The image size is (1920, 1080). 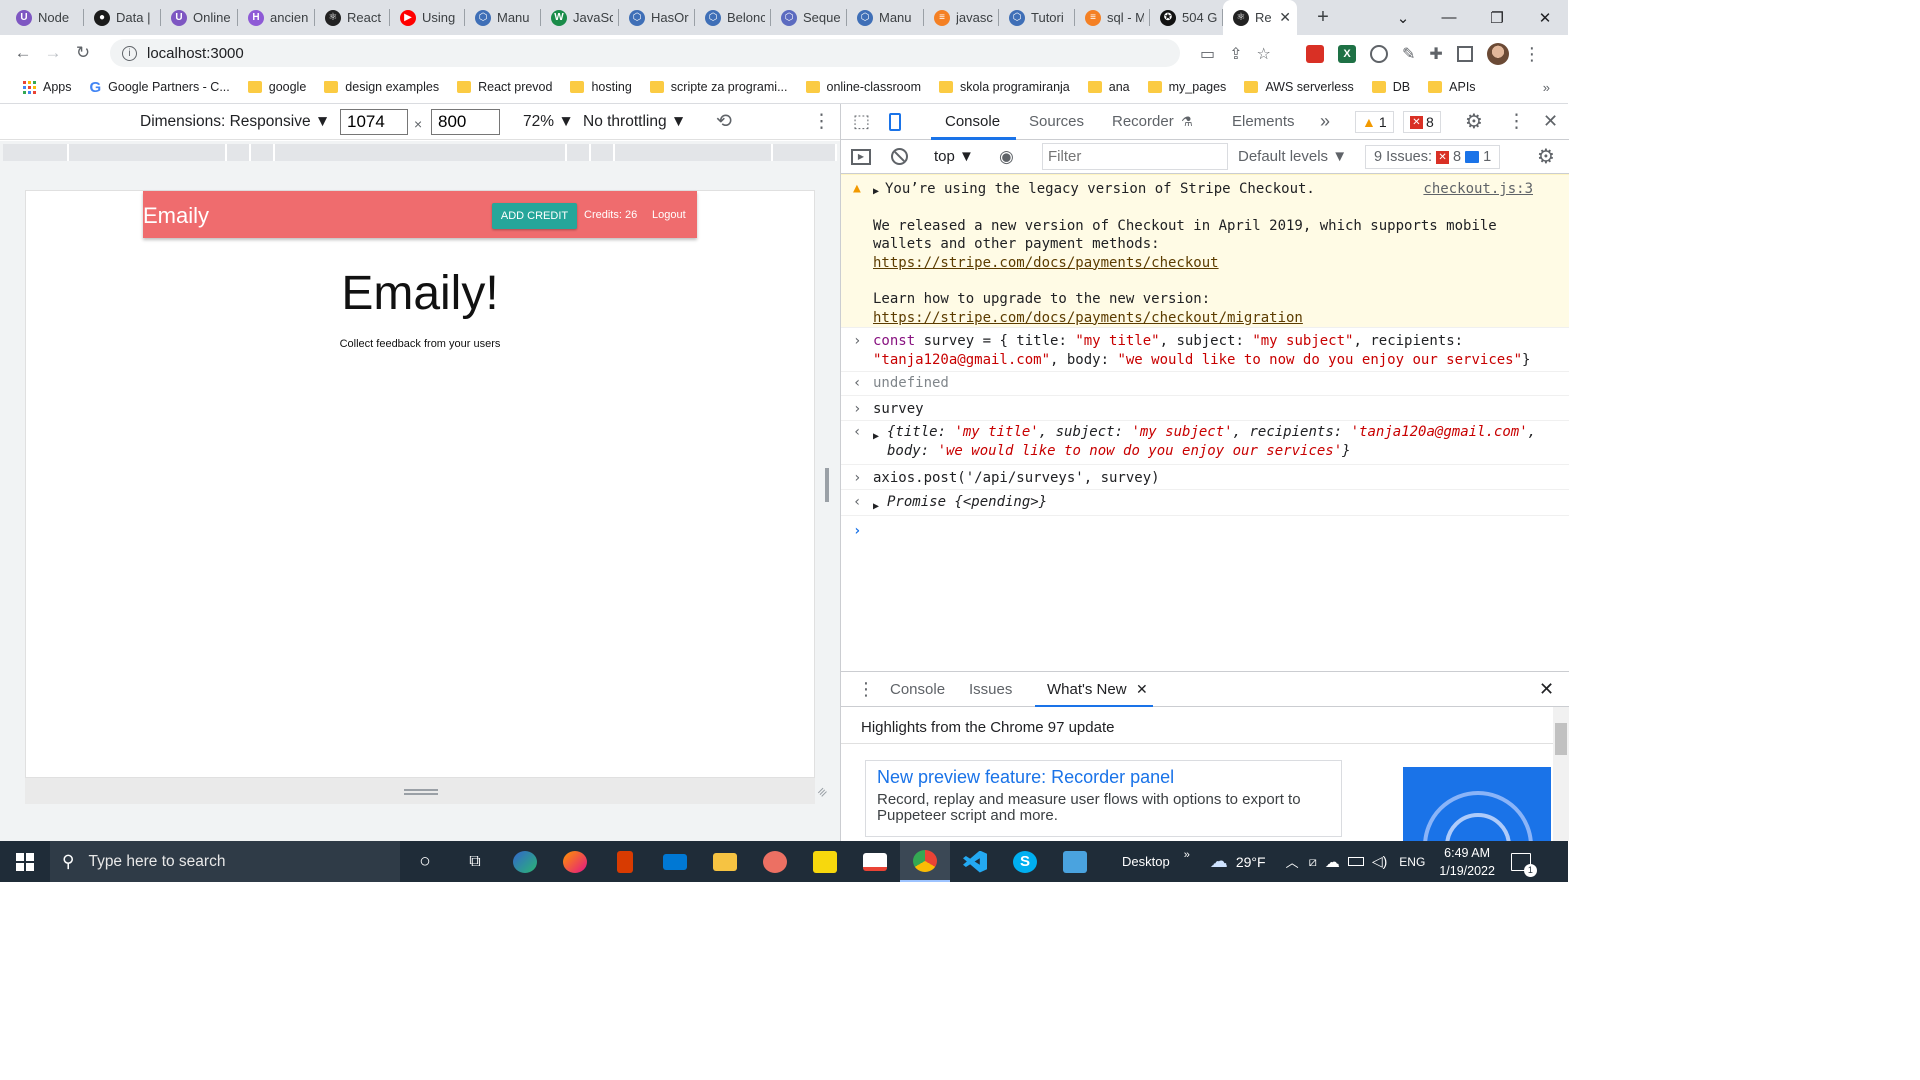 What do you see at coordinates (225, 861) in the screenshot?
I see `taskbar-search-box: ⚲ Type here to search` at bounding box center [225, 861].